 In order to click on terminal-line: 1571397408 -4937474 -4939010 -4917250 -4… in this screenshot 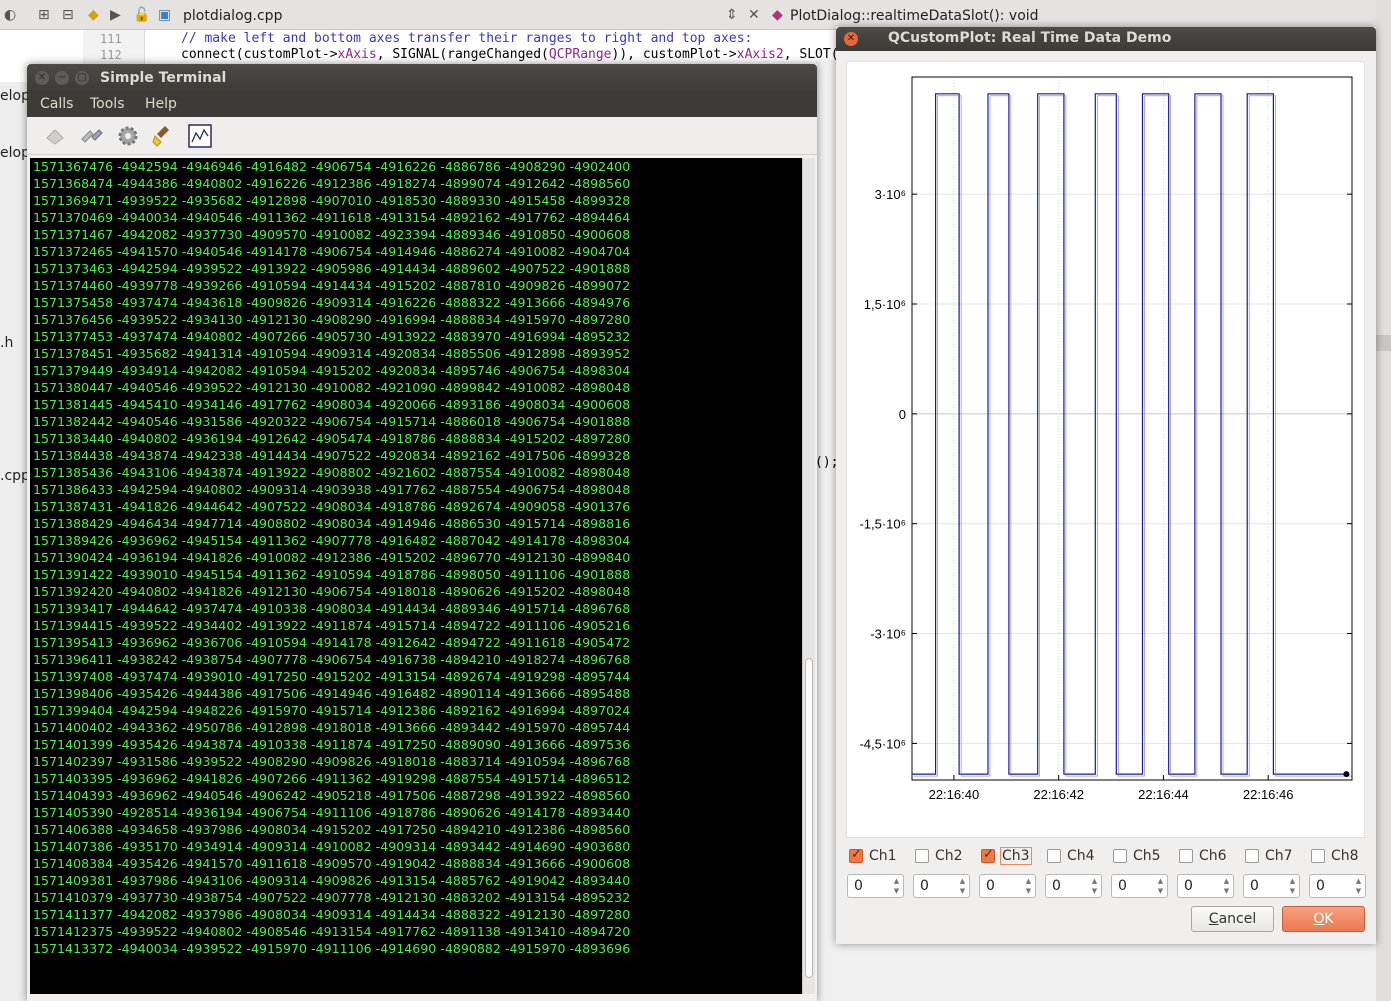, I will do `click(332, 676)`.